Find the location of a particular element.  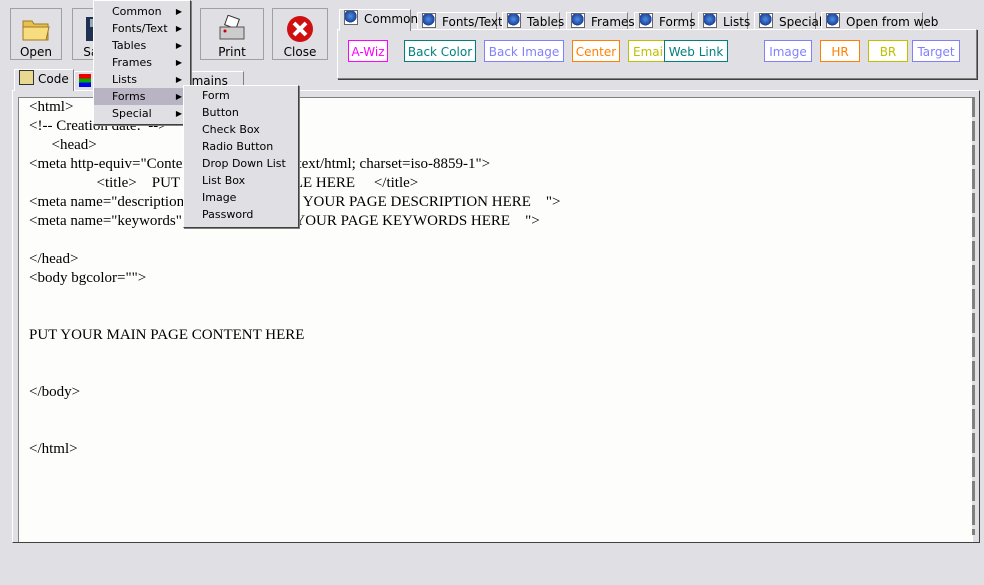

menu-item-label: Lists is located at coordinates (124, 79).